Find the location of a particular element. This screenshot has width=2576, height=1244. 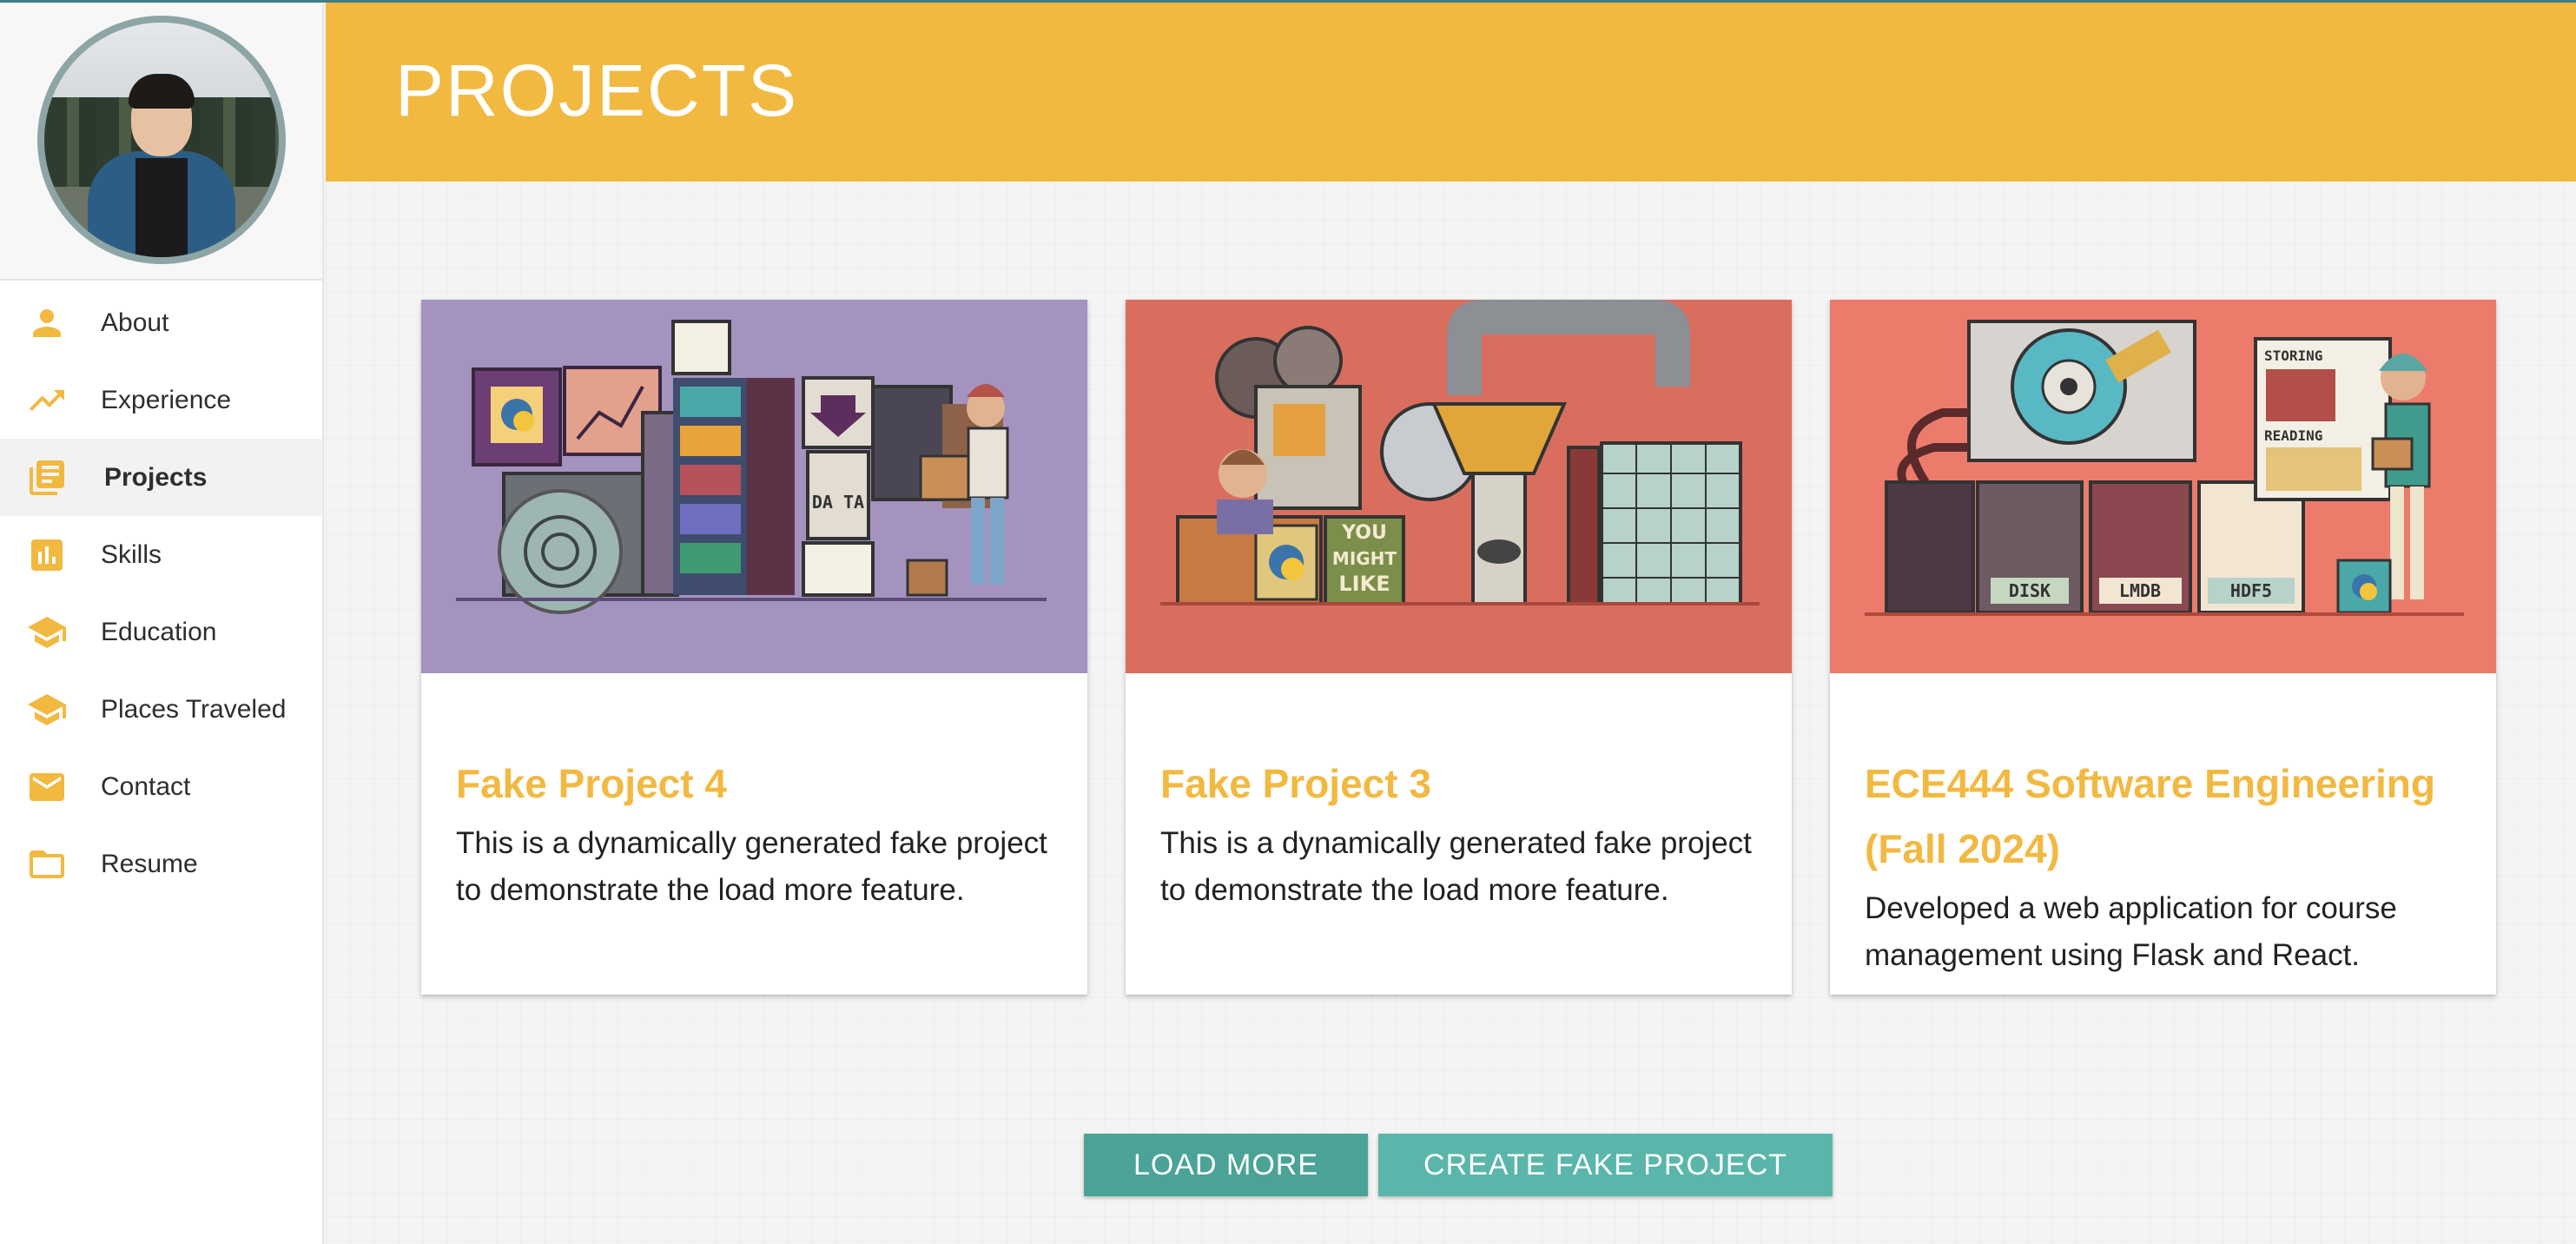

sidebar-item-experience: Experience is located at coordinates (161, 400).